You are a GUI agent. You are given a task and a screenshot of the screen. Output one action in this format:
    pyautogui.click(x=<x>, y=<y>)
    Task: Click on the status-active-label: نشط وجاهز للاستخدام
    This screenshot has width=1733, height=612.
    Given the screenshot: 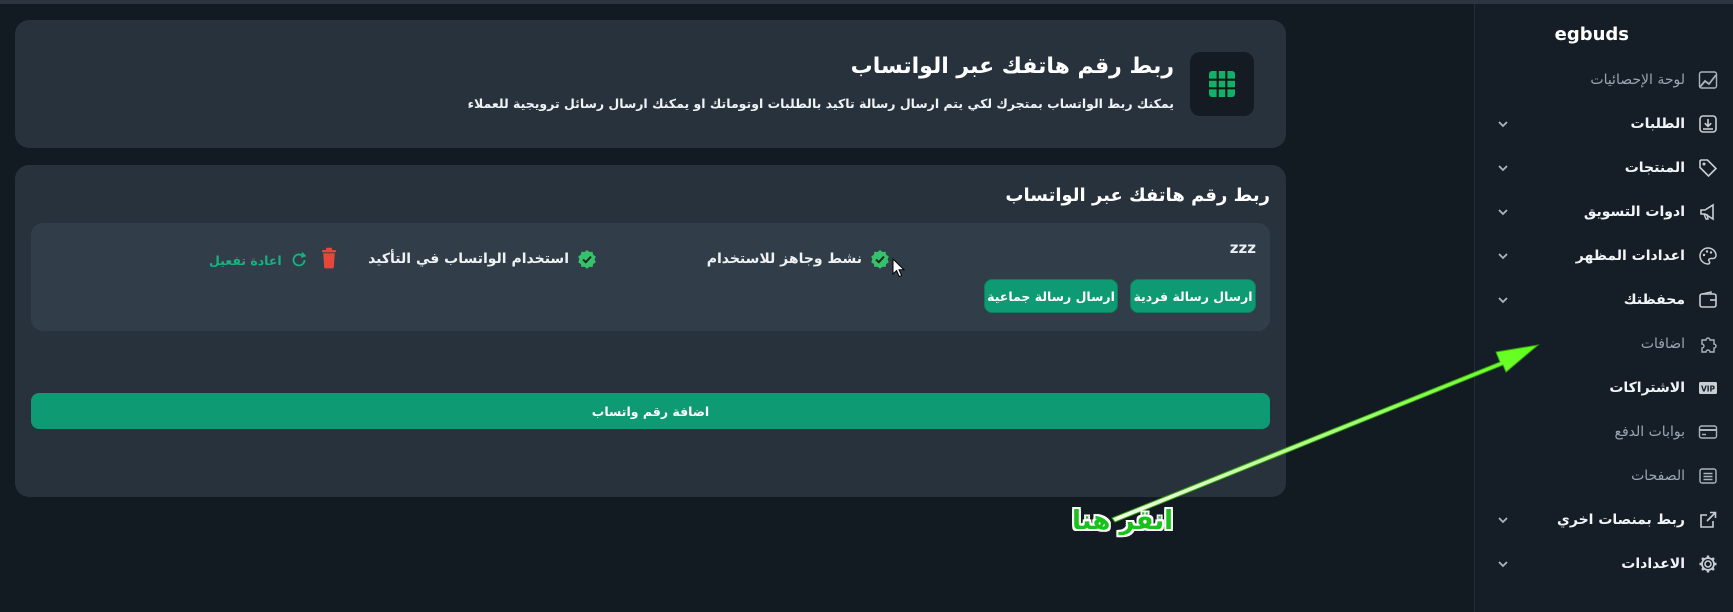 What is the action you would take?
    pyautogui.click(x=784, y=259)
    